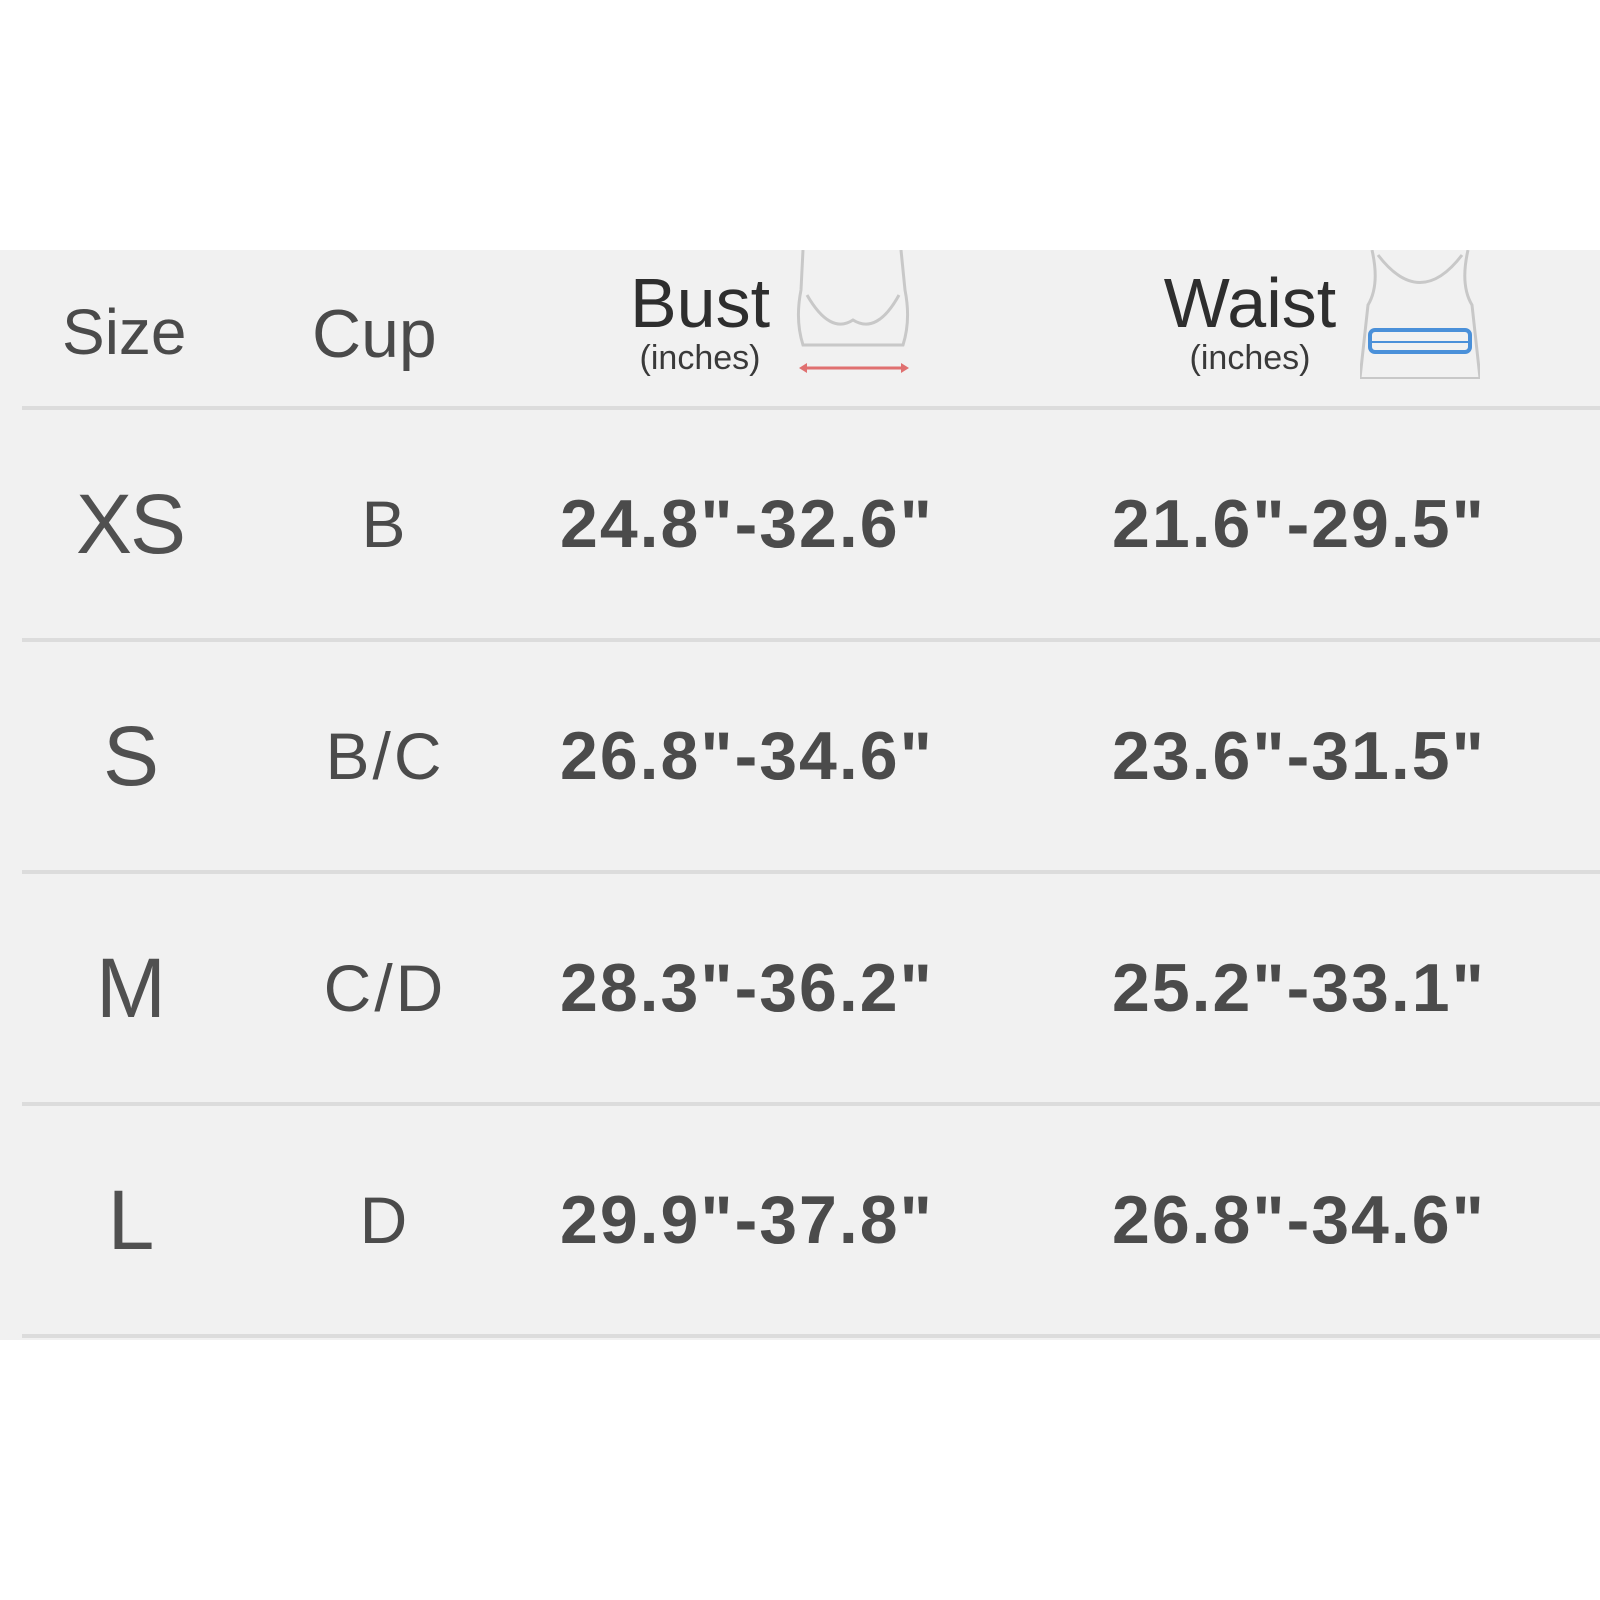 This screenshot has width=1600, height=1600. I want to click on divider, so click(811, 1336).